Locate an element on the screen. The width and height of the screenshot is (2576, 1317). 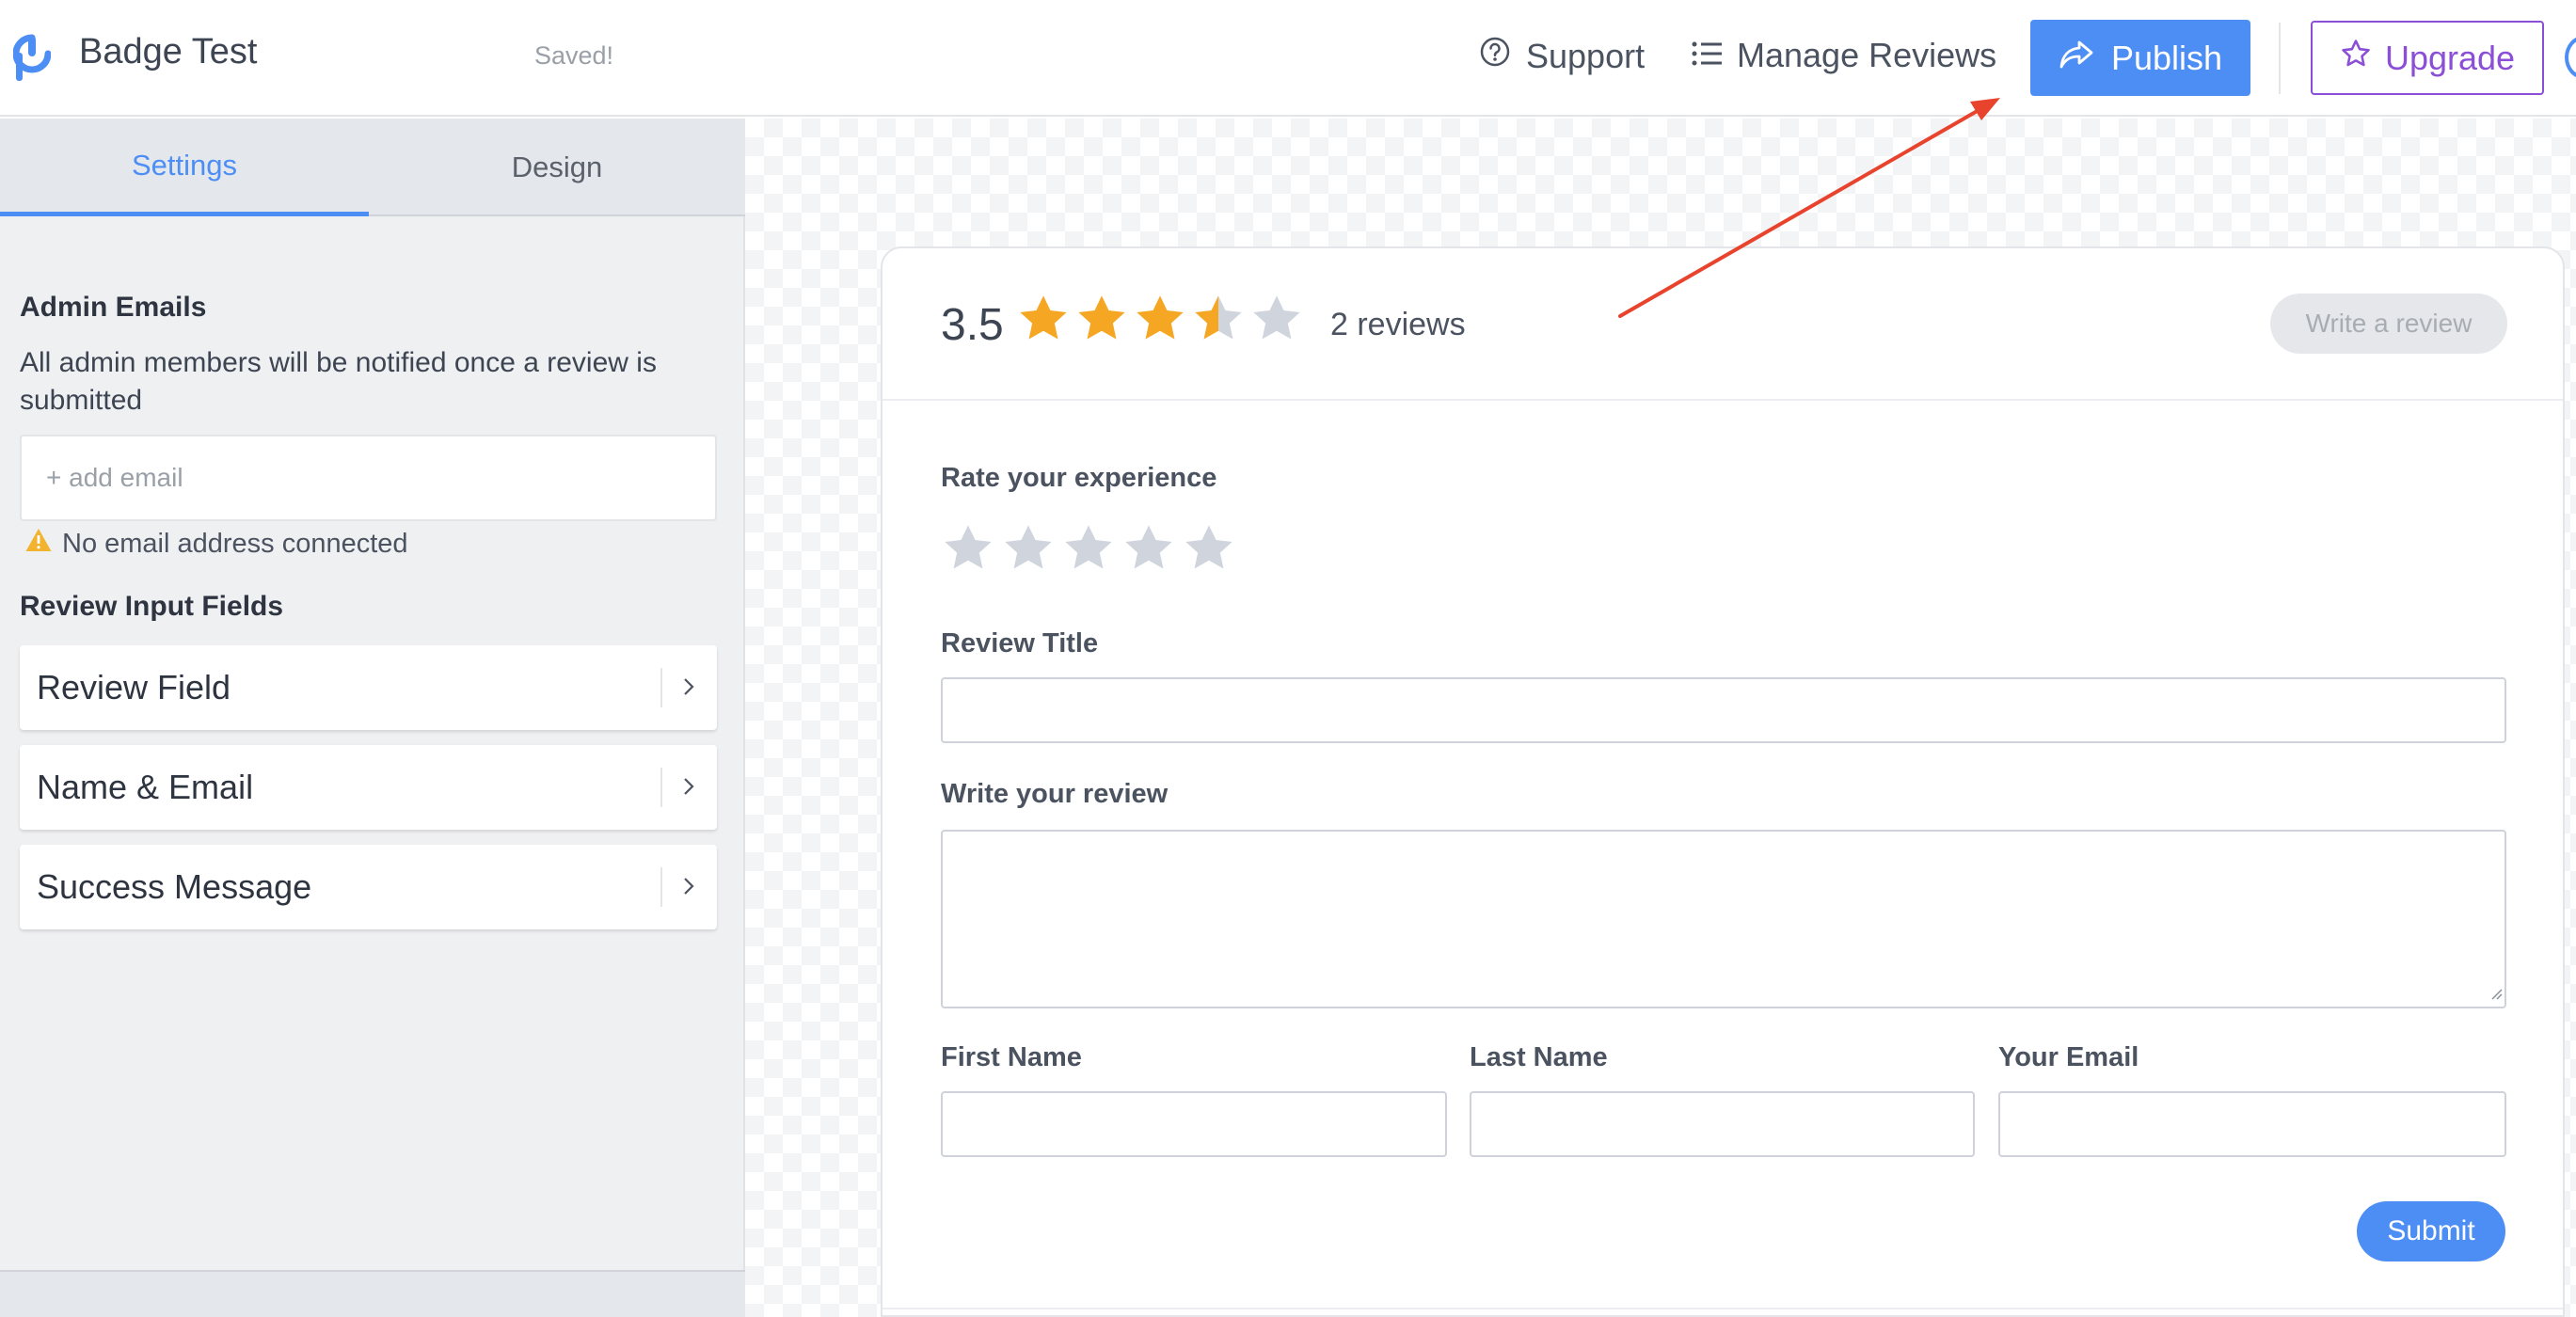
upgrade-label: Upgrade is located at coordinates (2450, 57).